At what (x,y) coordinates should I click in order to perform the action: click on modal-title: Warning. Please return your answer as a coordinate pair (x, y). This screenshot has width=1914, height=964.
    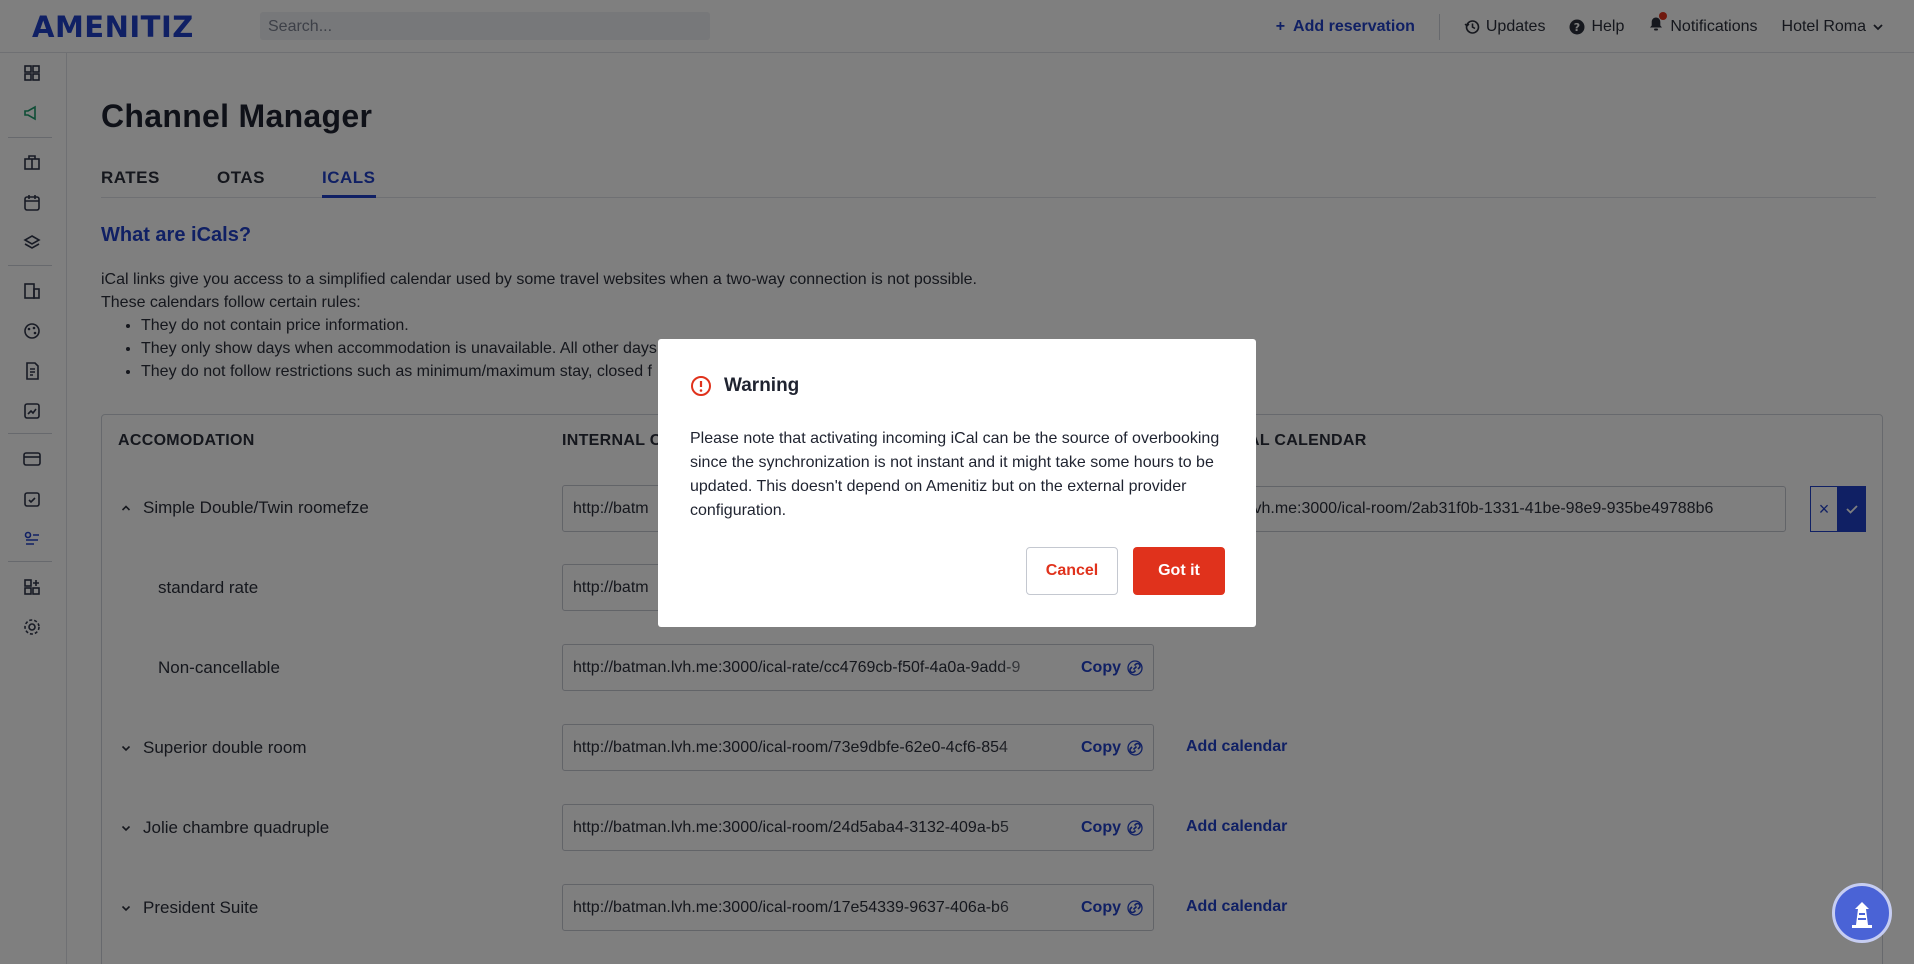
    Looking at the image, I should click on (762, 385).